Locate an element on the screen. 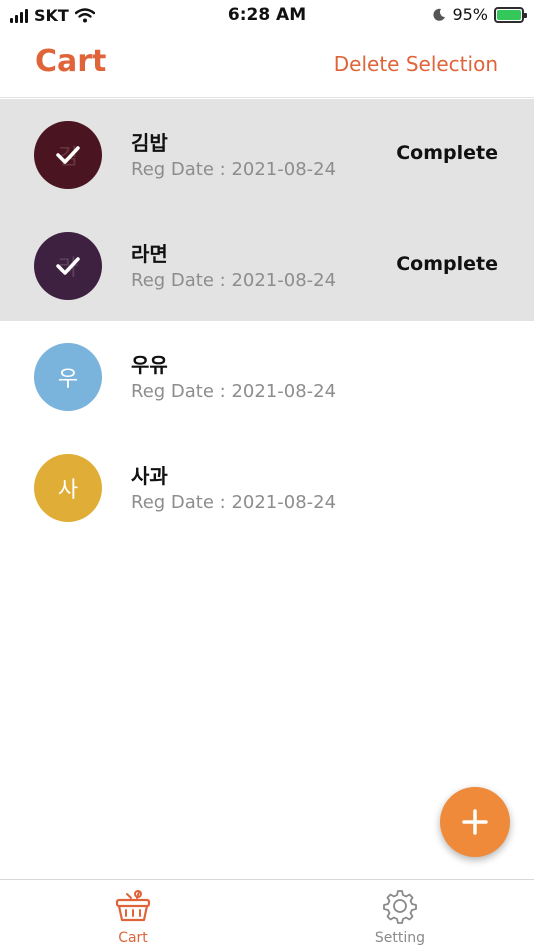 The height and width of the screenshot is (950, 534). header: Cart Delete Selection is located at coordinates (267, 64).